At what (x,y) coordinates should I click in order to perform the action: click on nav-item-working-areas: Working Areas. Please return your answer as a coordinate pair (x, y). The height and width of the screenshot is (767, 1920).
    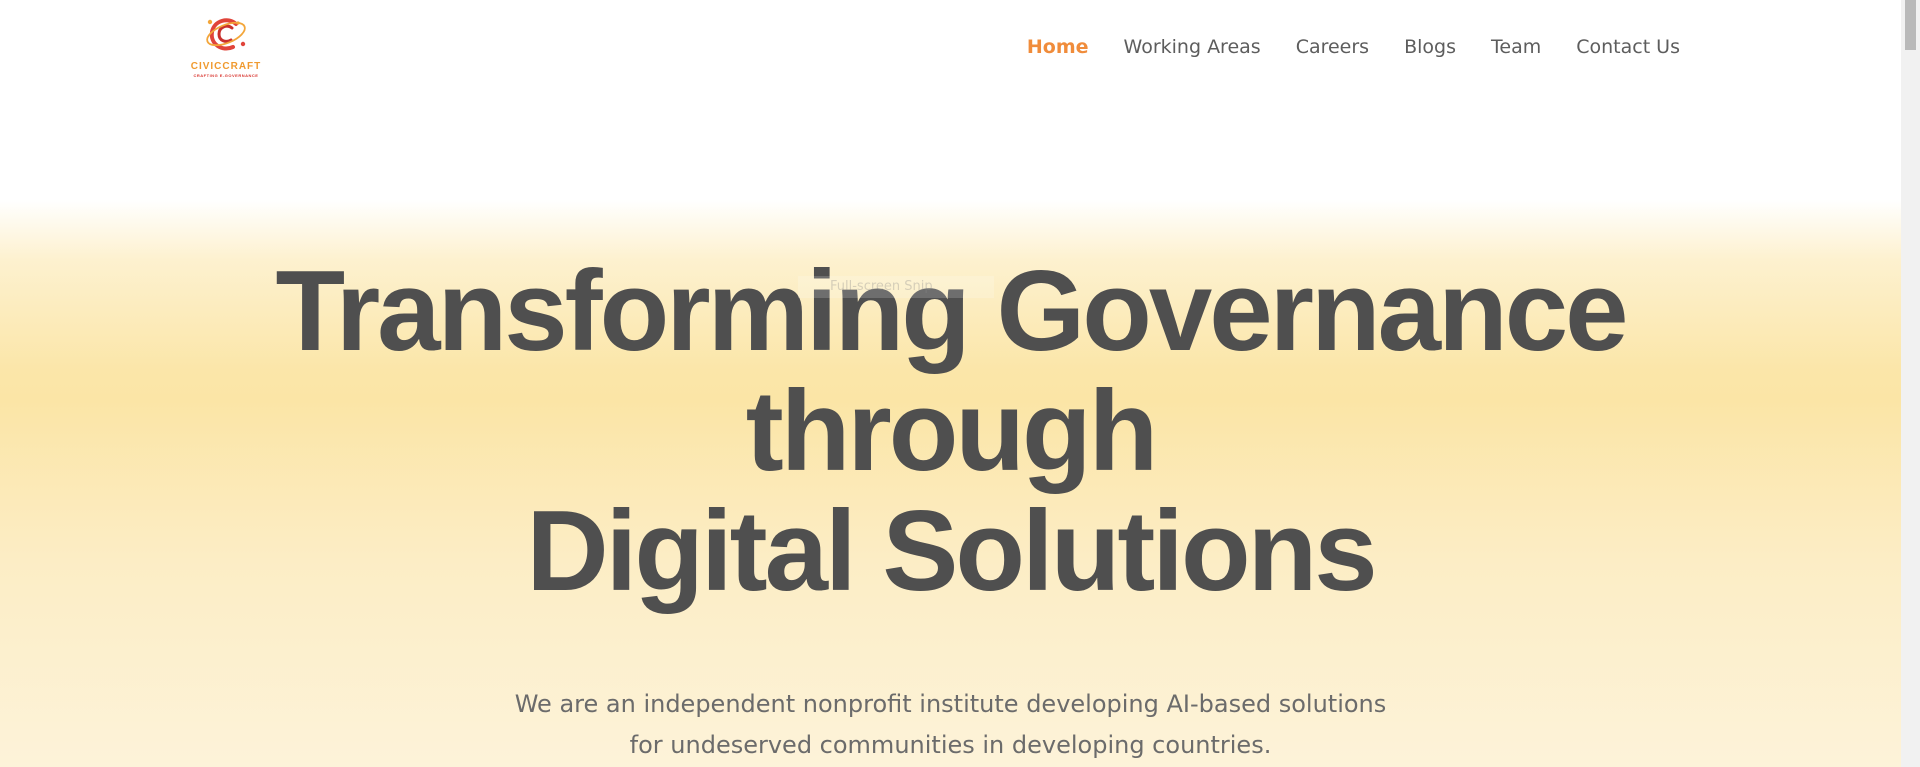
    Looking at the image, I should click on (1192, 47).